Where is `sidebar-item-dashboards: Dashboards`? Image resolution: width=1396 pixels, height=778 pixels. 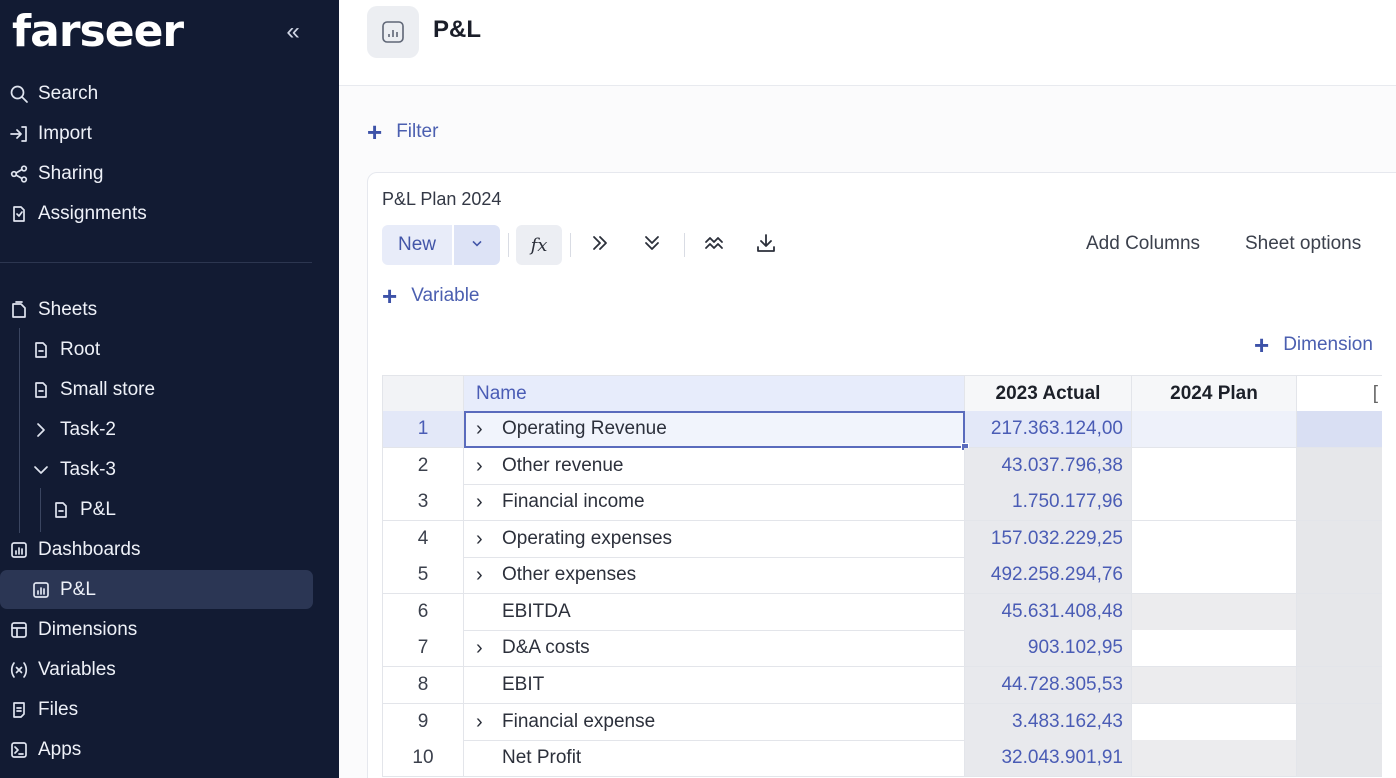 sidebar-item-dashboards: Dashboards is located at coordinates (74, 550).